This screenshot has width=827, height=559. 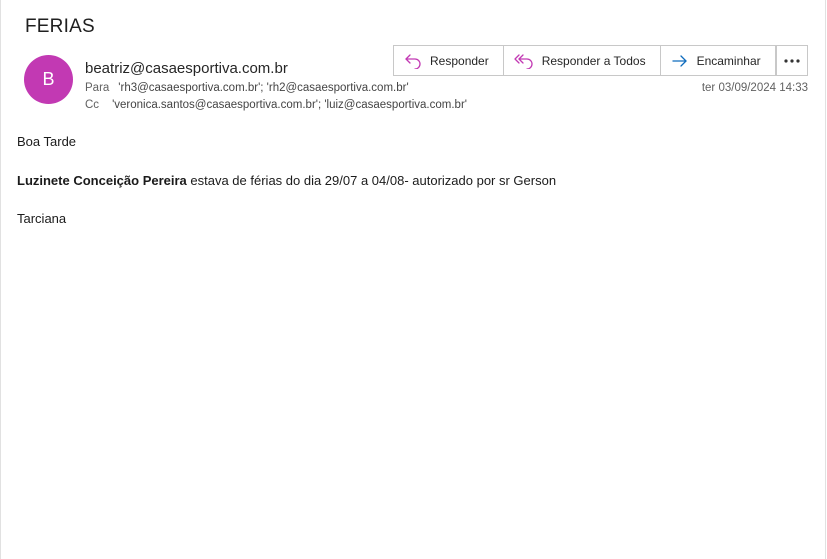 I want to click on sender-address: beatriz@casaesportiva.com.br, so click(x=186, y=68).